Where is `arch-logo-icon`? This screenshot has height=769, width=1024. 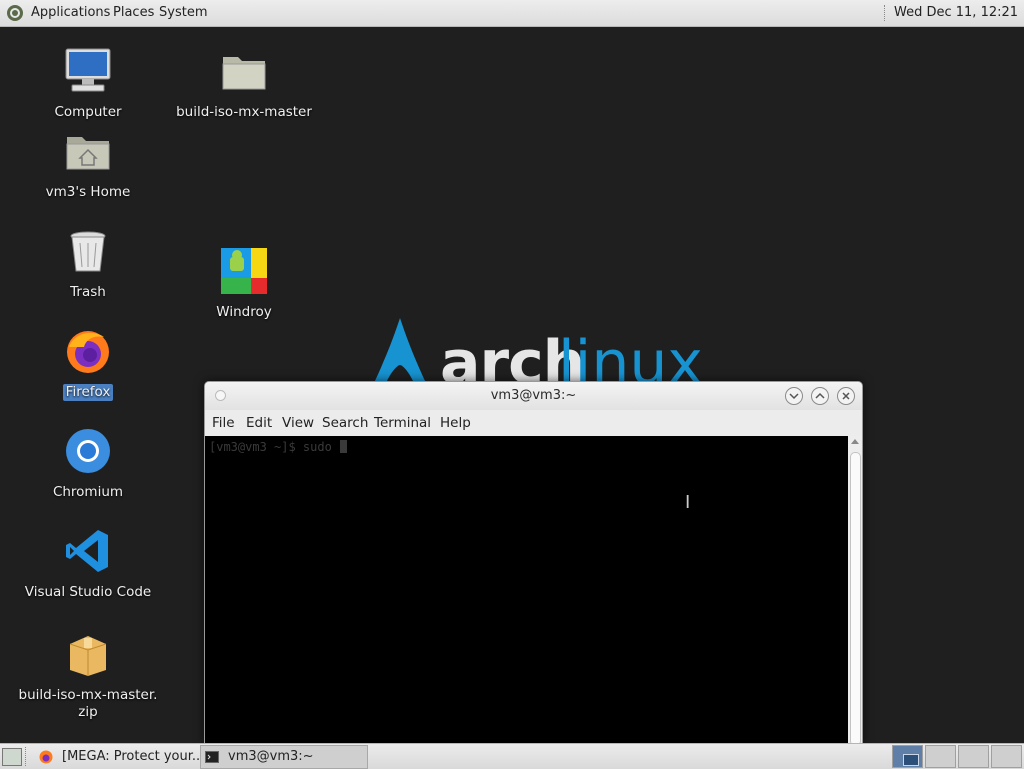
arch-logo-icon is located at coordinates (400, 350).